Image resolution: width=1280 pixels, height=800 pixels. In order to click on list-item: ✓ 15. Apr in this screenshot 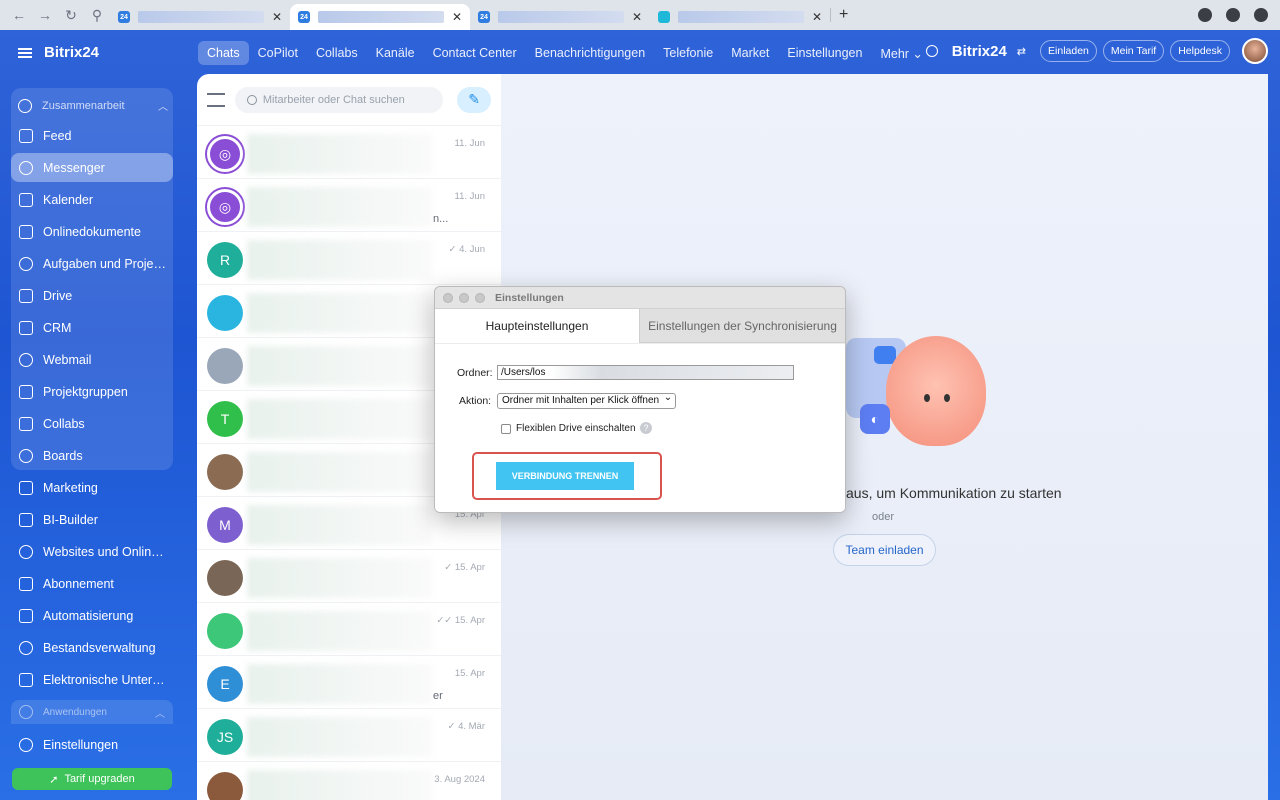, I will do `click(349, 576)`.